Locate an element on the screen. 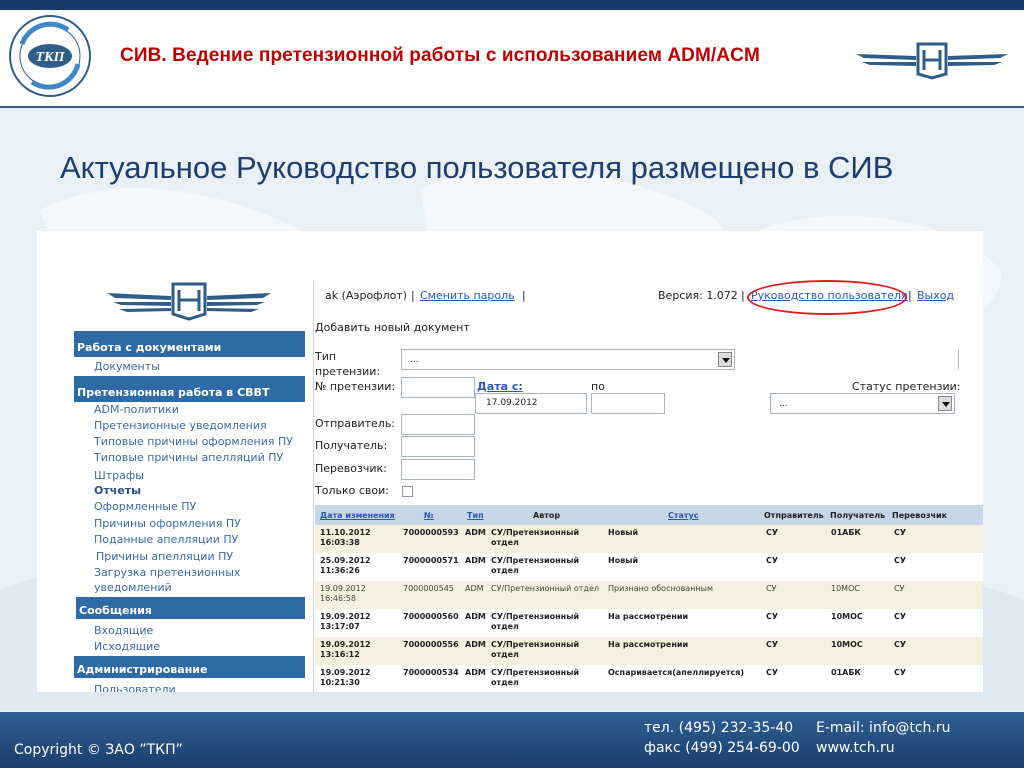 The image size is (1024, 768). top-strip is located at coordinates (512, 5).